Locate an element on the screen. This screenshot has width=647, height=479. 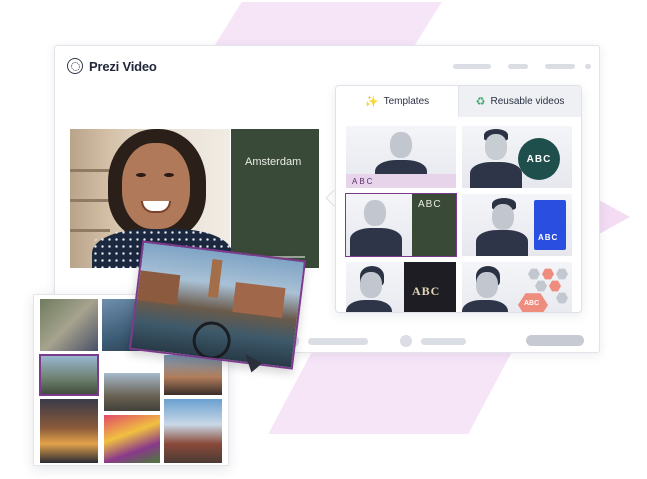
photo-tower is located at coordinates (215, 278).